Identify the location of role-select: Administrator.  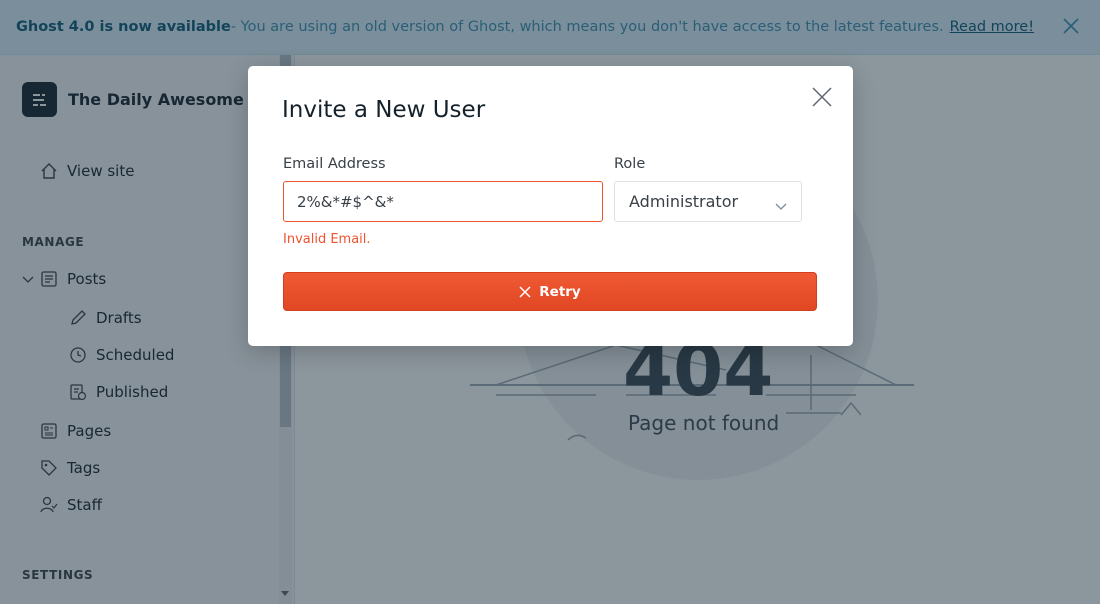
(708, 201).